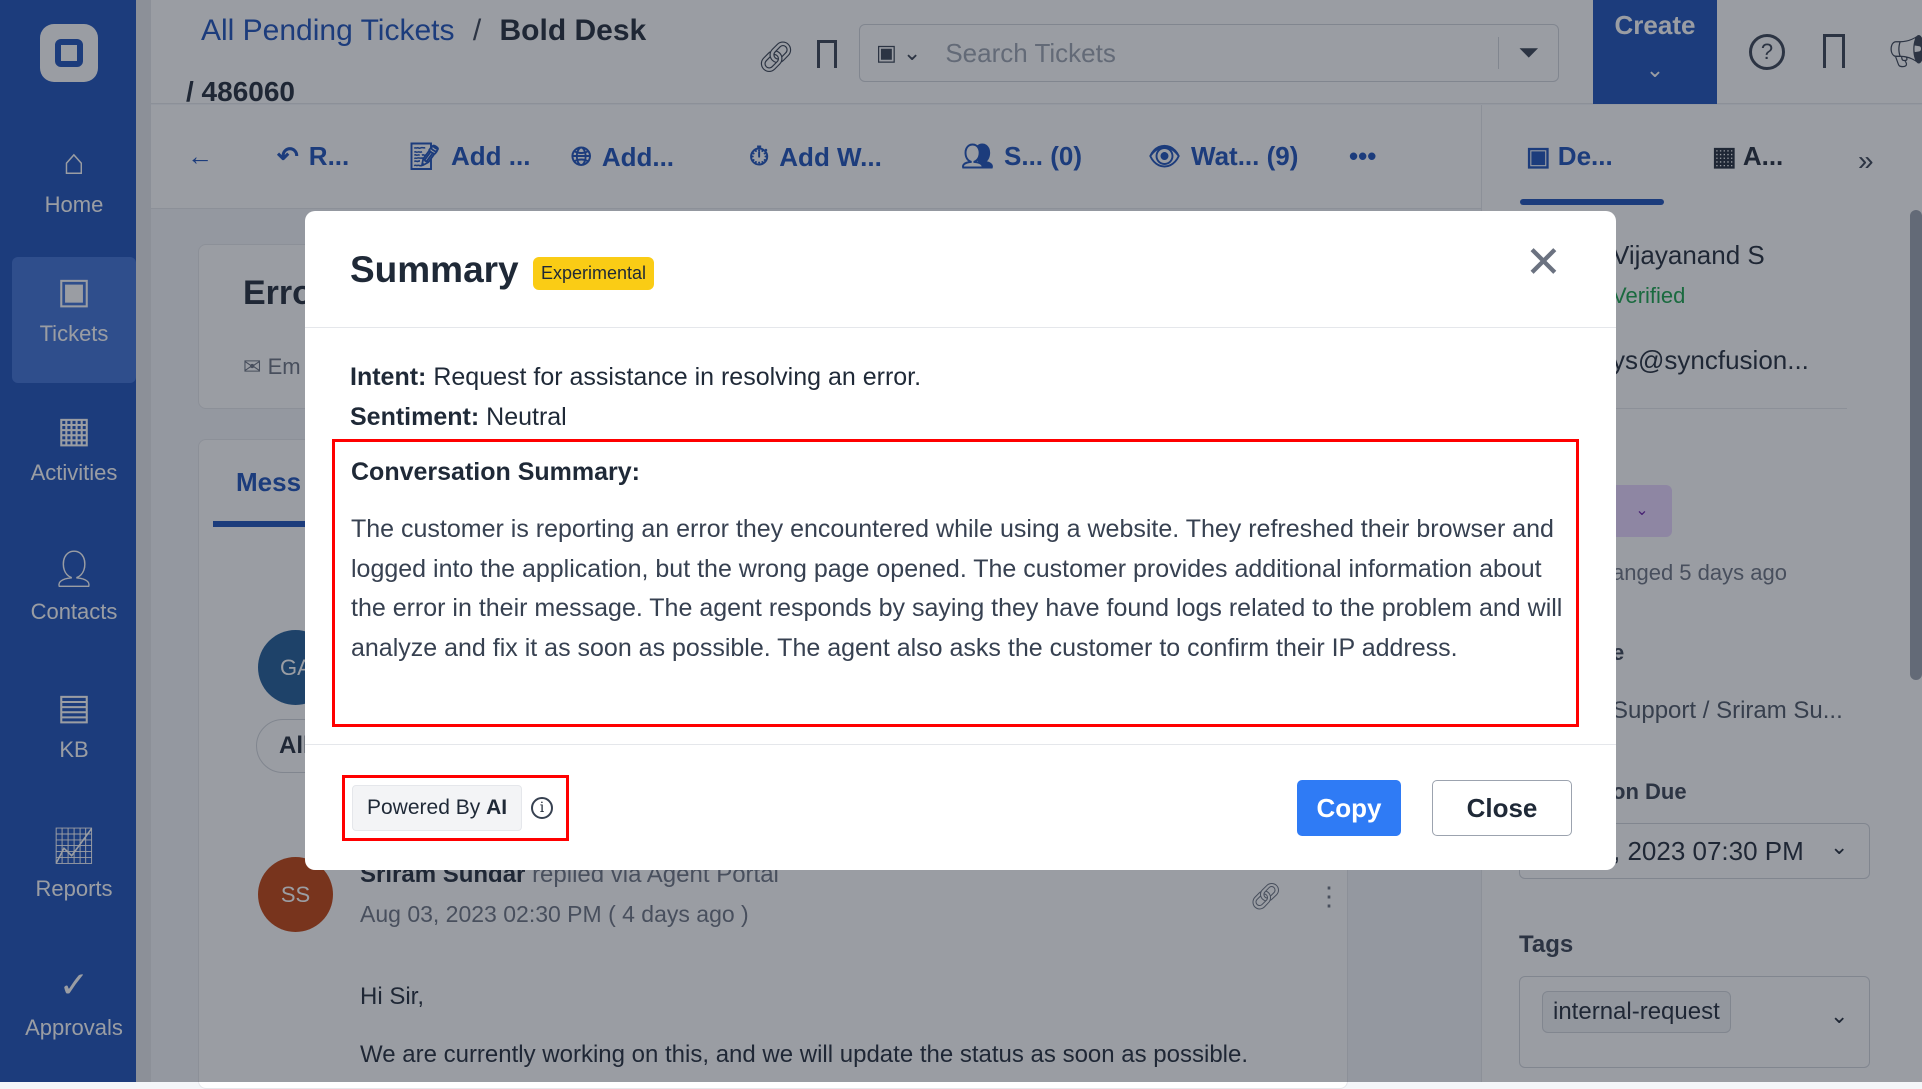 Image resolution: width=1922 pixels, height=1089 pixels. What do you see at coordinates (437, 808) in the screenshot?
I see `powered-by-ai-label: Powered By AI` at bounding box center [437, 808].